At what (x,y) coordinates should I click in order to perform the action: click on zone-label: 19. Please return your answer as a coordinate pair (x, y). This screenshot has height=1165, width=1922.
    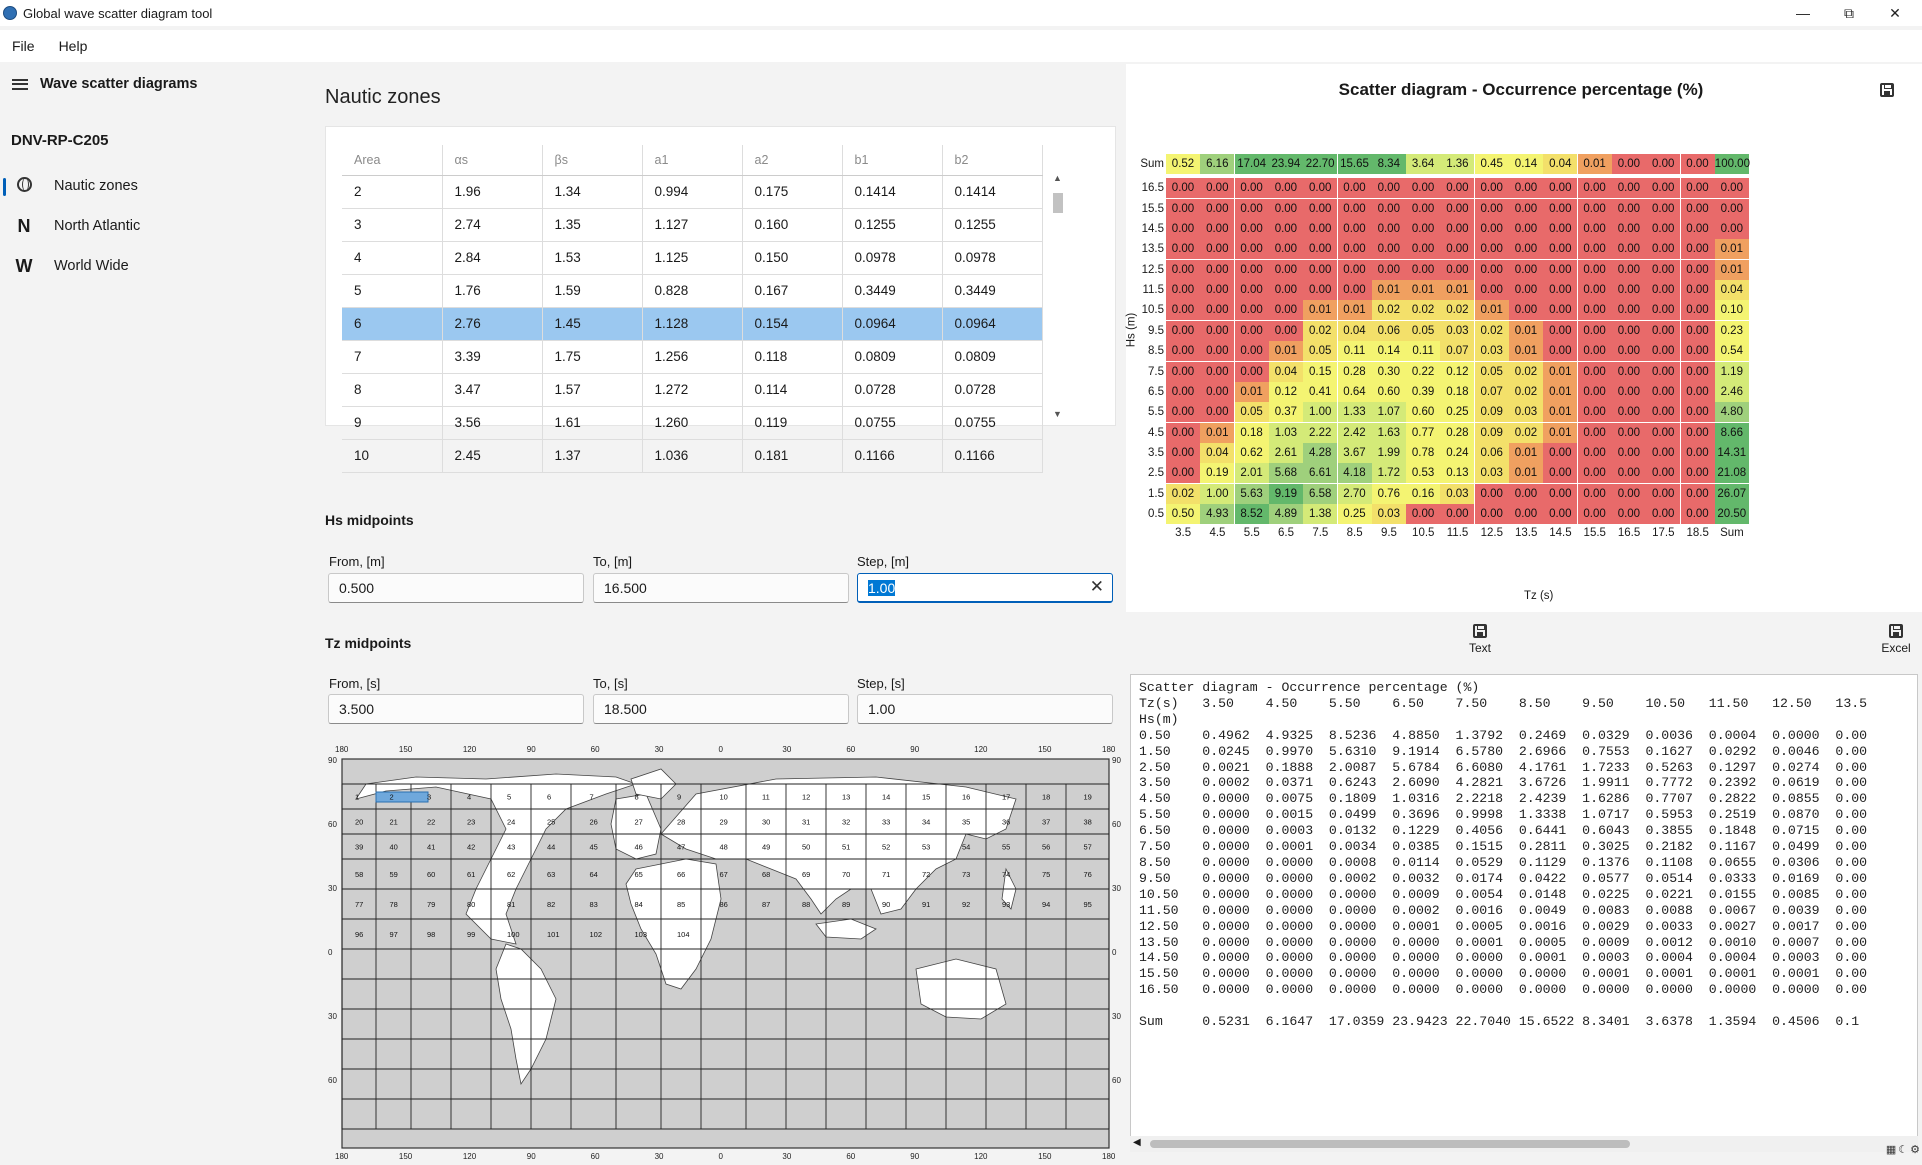
    Looking at the image, I should click on (1088, 797).